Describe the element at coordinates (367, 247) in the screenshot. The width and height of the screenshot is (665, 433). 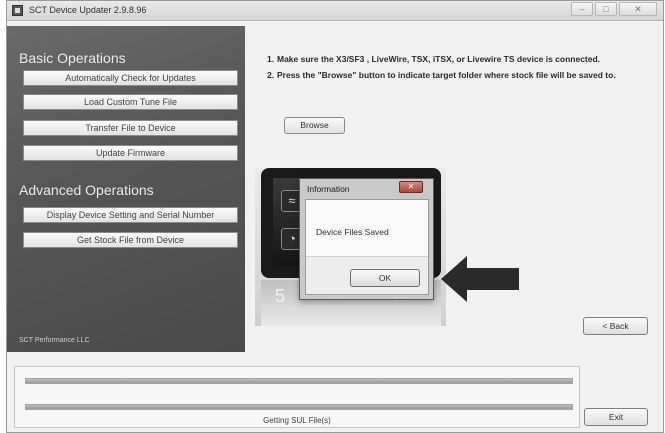
I see `dialog-body: Device Files Saved OK` at that location.